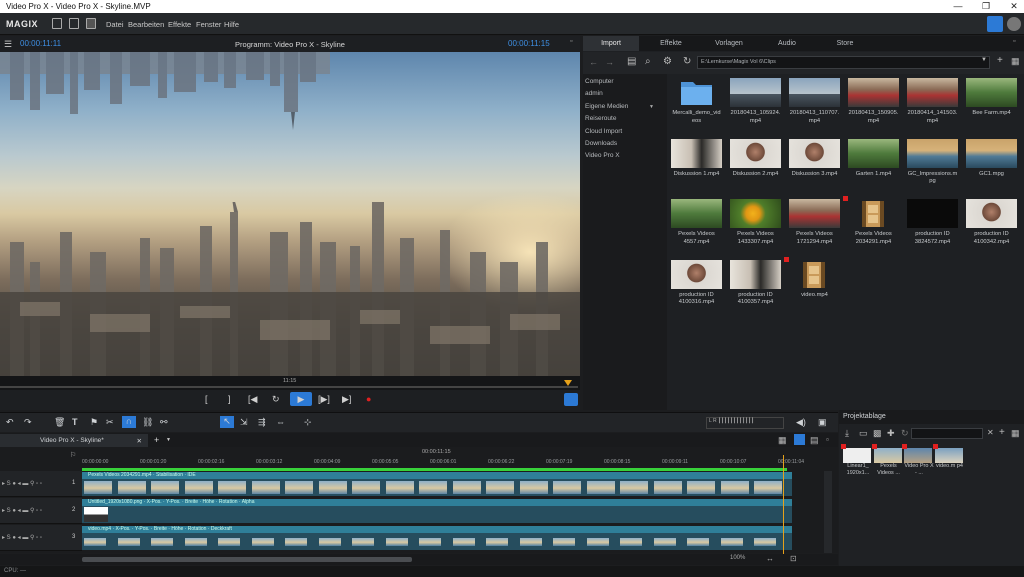  I want to click on search-icon: ⌕, so click(648, 61).